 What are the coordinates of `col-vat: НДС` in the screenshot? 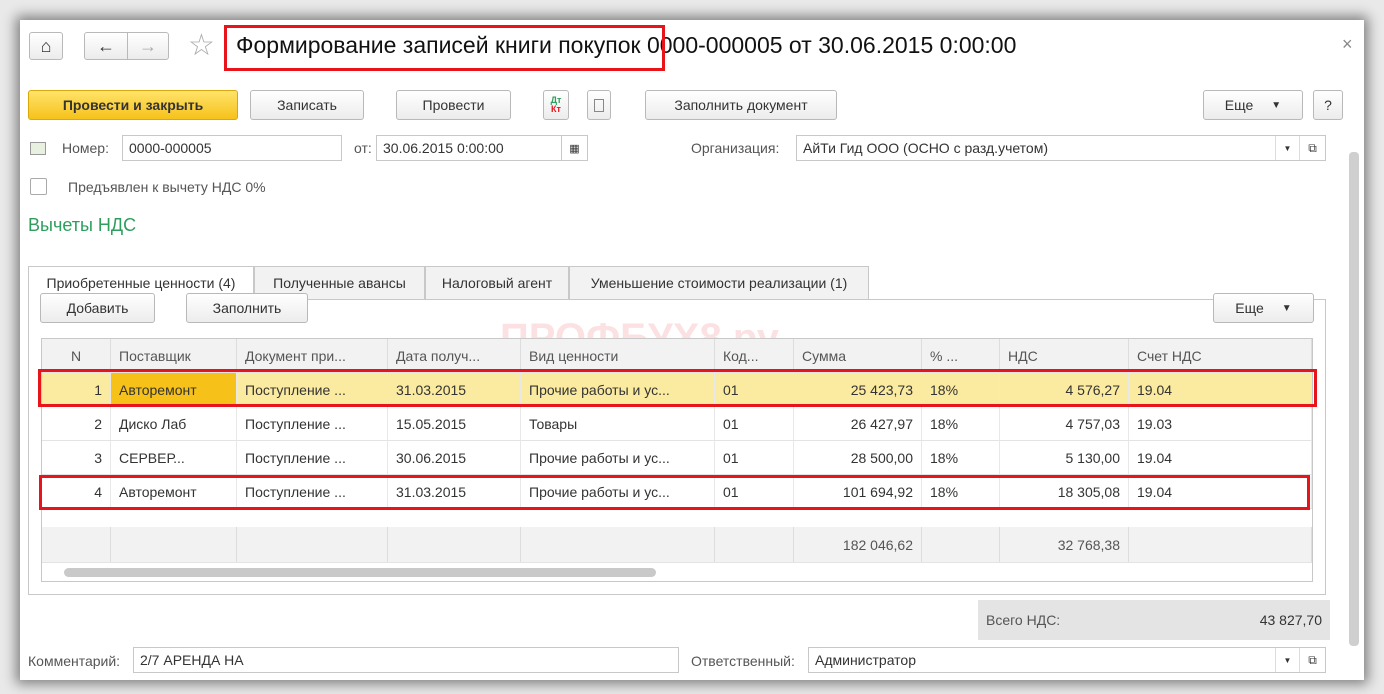 It's located at (1064, 355).